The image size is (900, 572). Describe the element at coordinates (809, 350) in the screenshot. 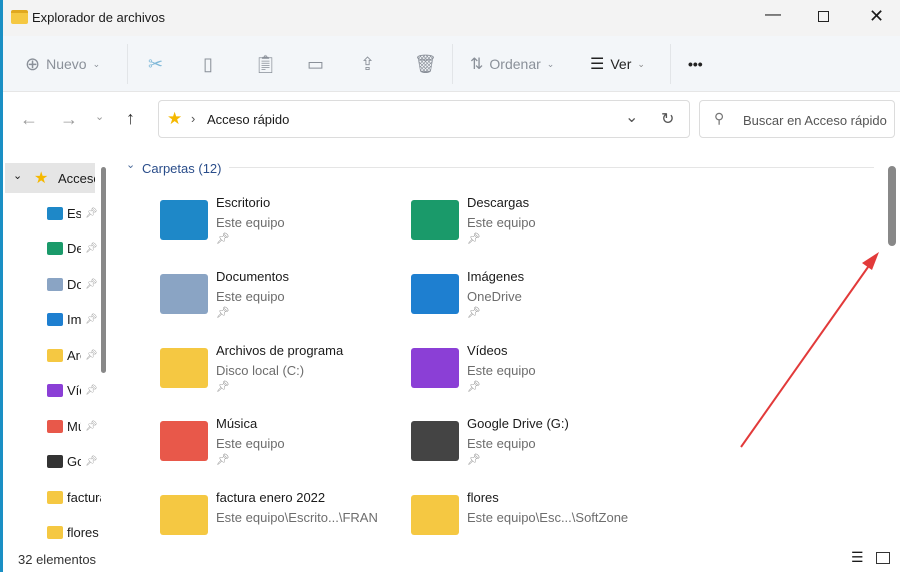

I see `annotation-arrow` at that location.